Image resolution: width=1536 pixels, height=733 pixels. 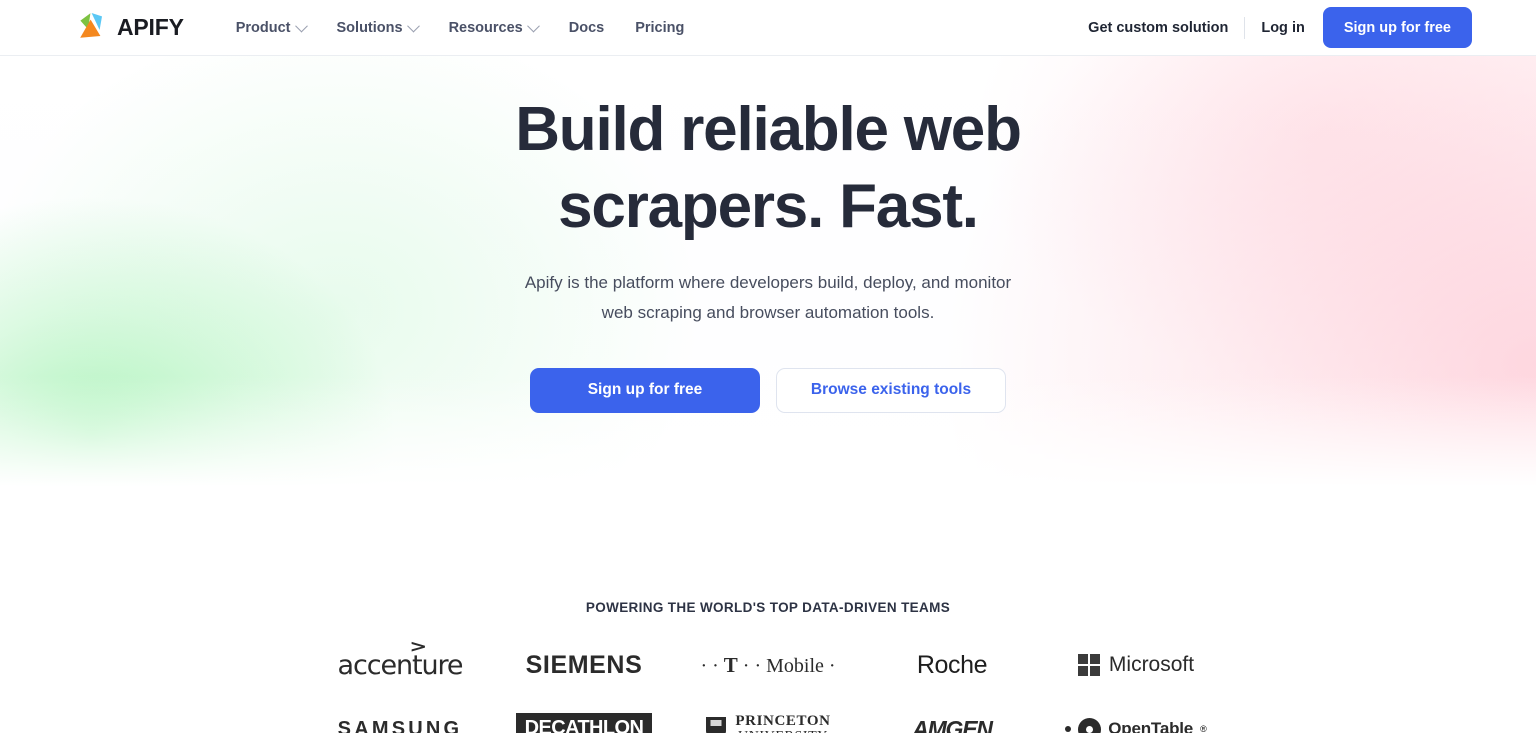 I want to click on princeton-wordmark: PRINCETON UNIVERSITY, so click(x=783, y=723).